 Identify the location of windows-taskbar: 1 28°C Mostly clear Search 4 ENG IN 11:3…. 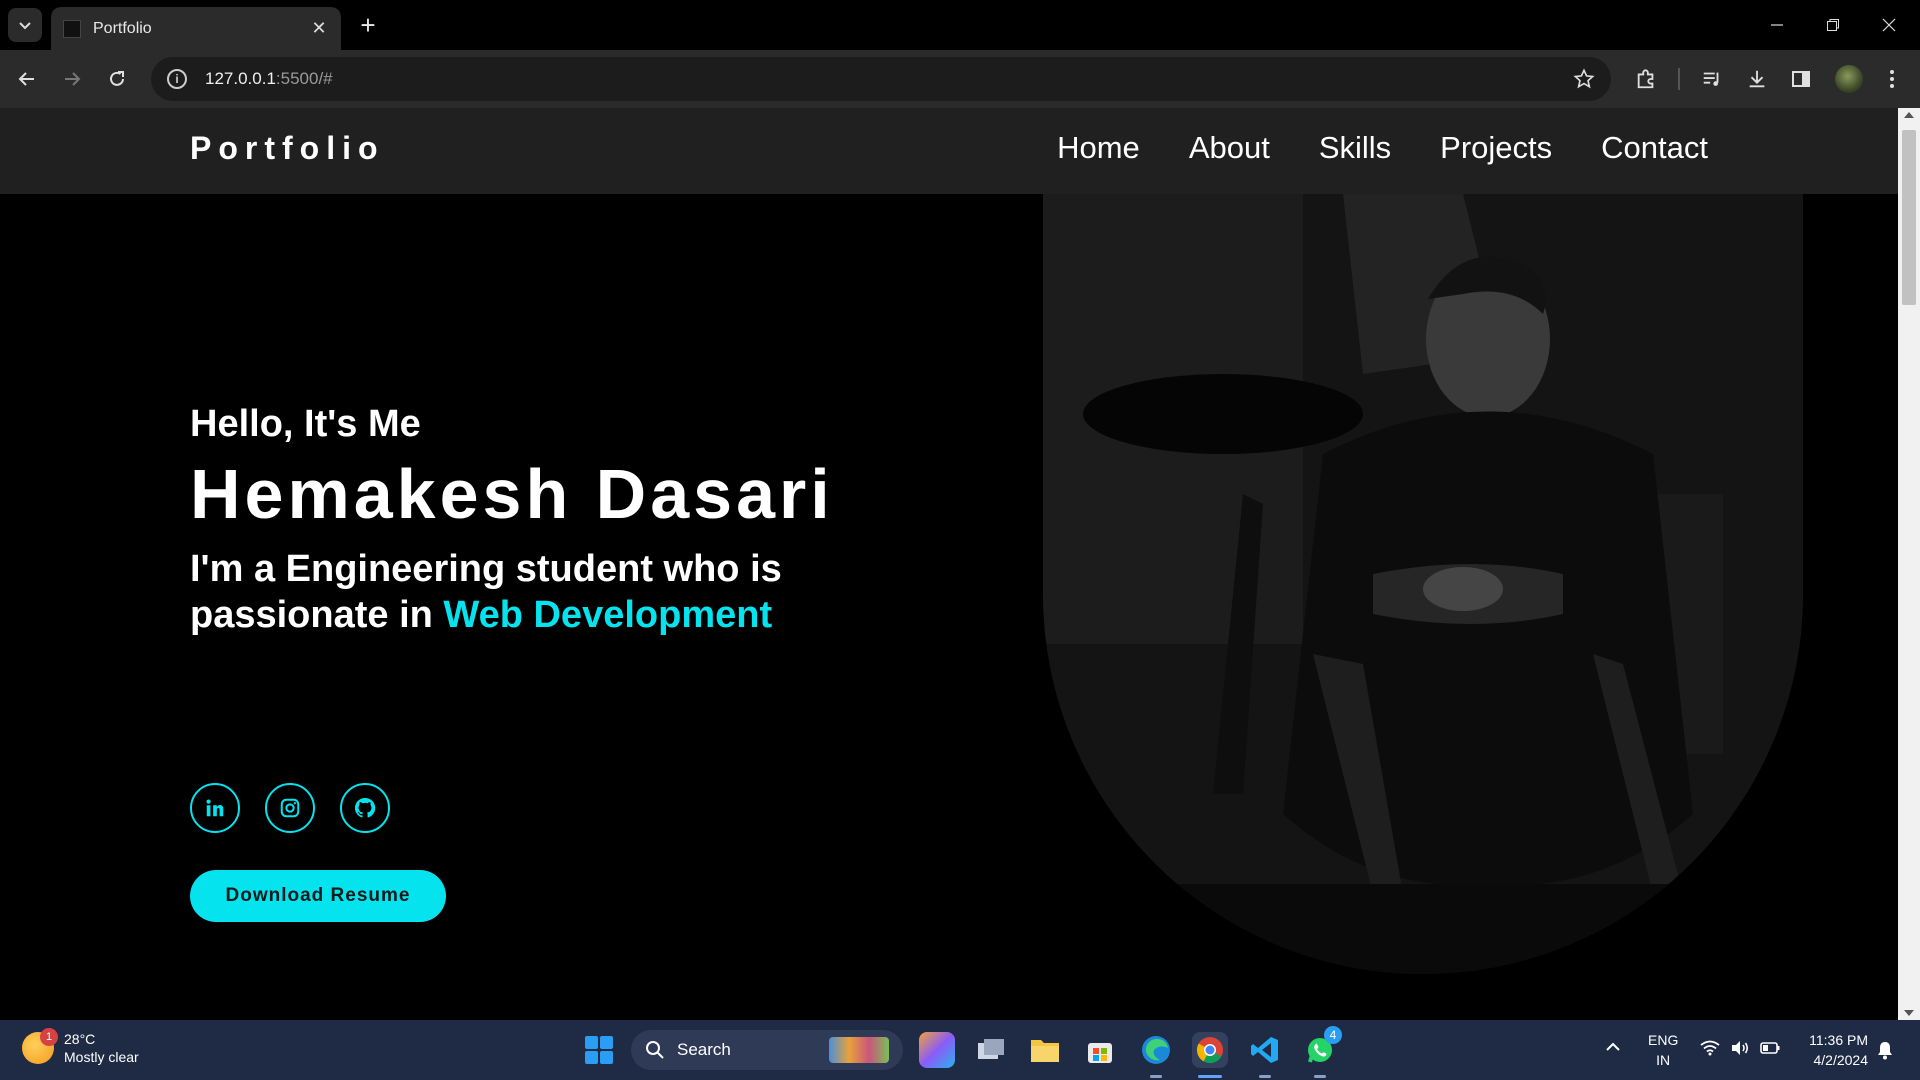
(960, 1050).